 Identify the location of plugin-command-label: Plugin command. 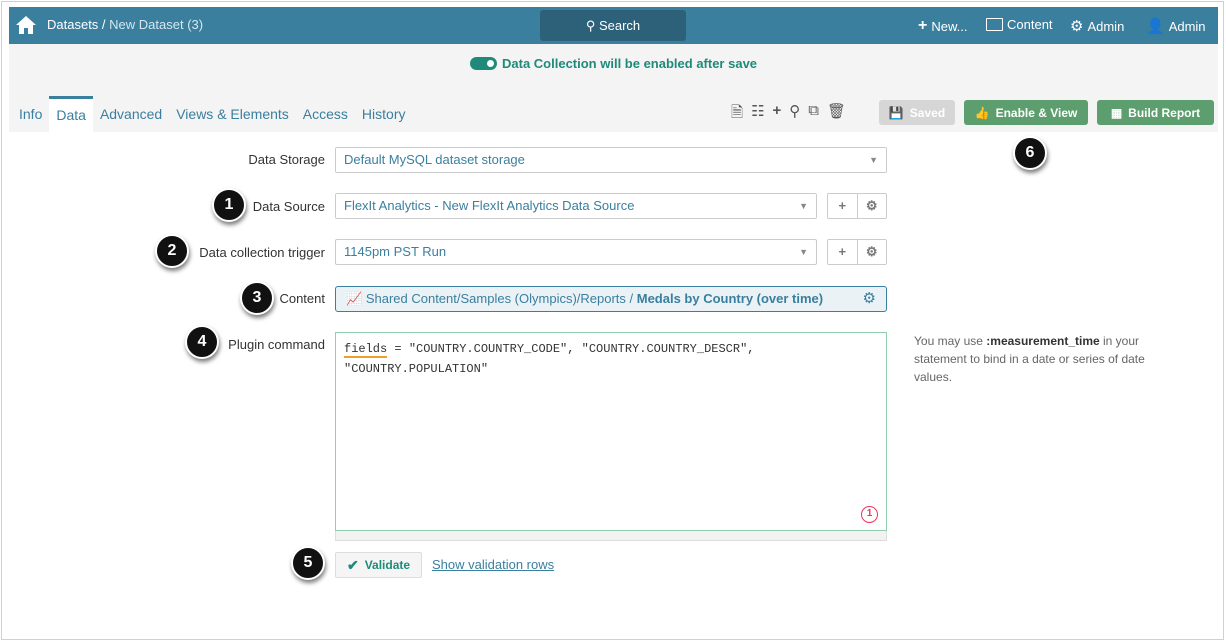
(276, 344).